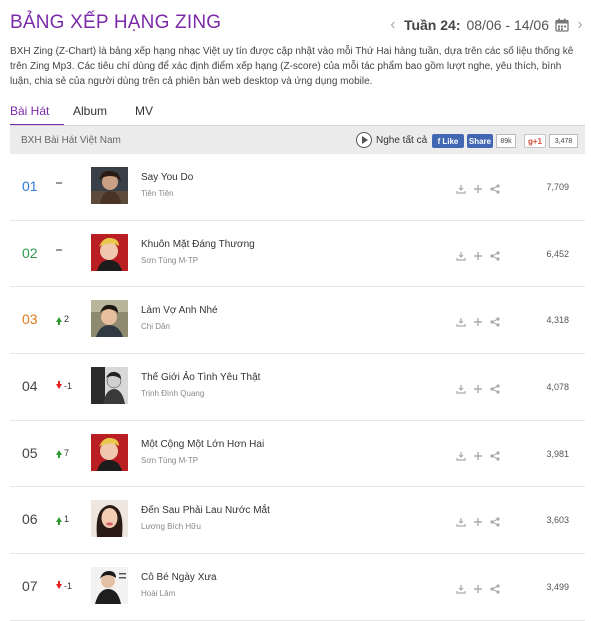 This screenshot has width=591, height=621. I want to click on rank-change-value: 2, so click(67, 319).